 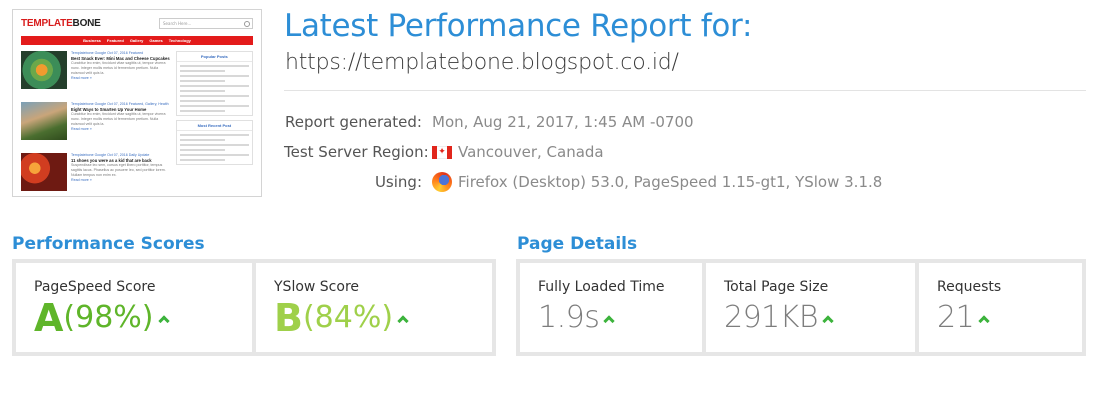 What do you see at coordinates (569, 317) in the screenshot?
I see `fully-loaded-time-value: 1.9s` at bounding box center [569, 317].